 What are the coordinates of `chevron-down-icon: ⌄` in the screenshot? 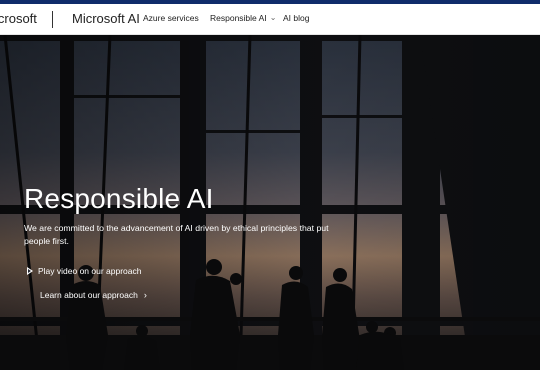 It's located at (273, 17).